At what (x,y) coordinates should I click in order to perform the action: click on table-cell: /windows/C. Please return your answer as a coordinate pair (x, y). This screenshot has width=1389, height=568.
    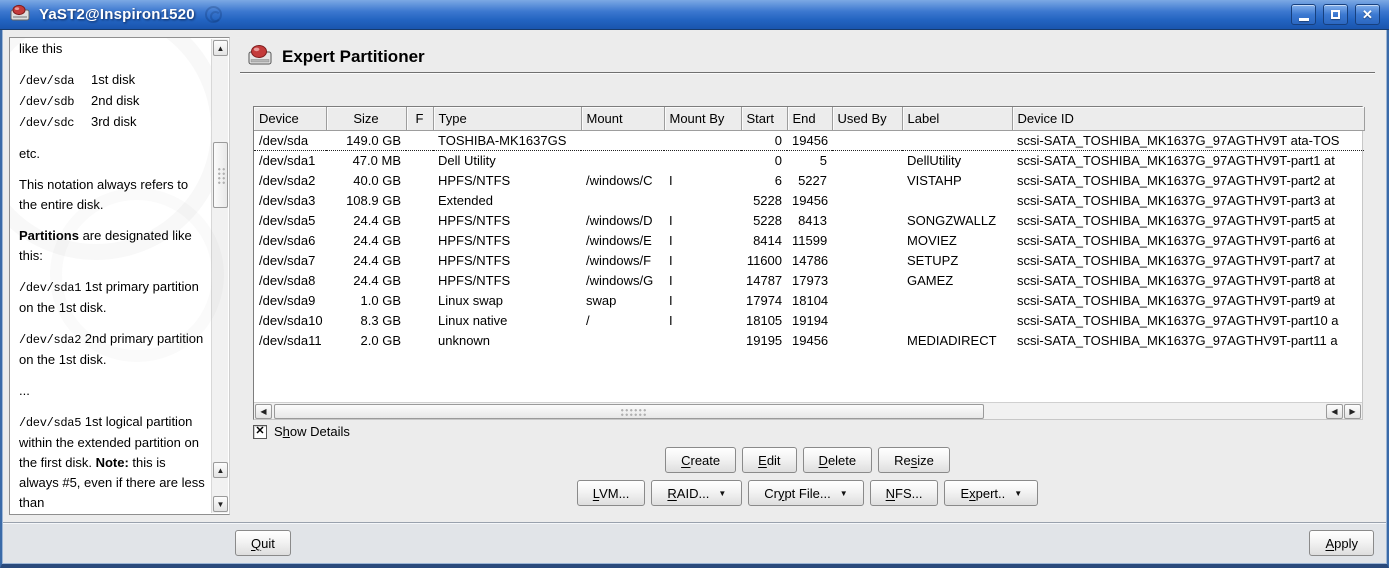
    Looking at the image, I should click on (622, 180).